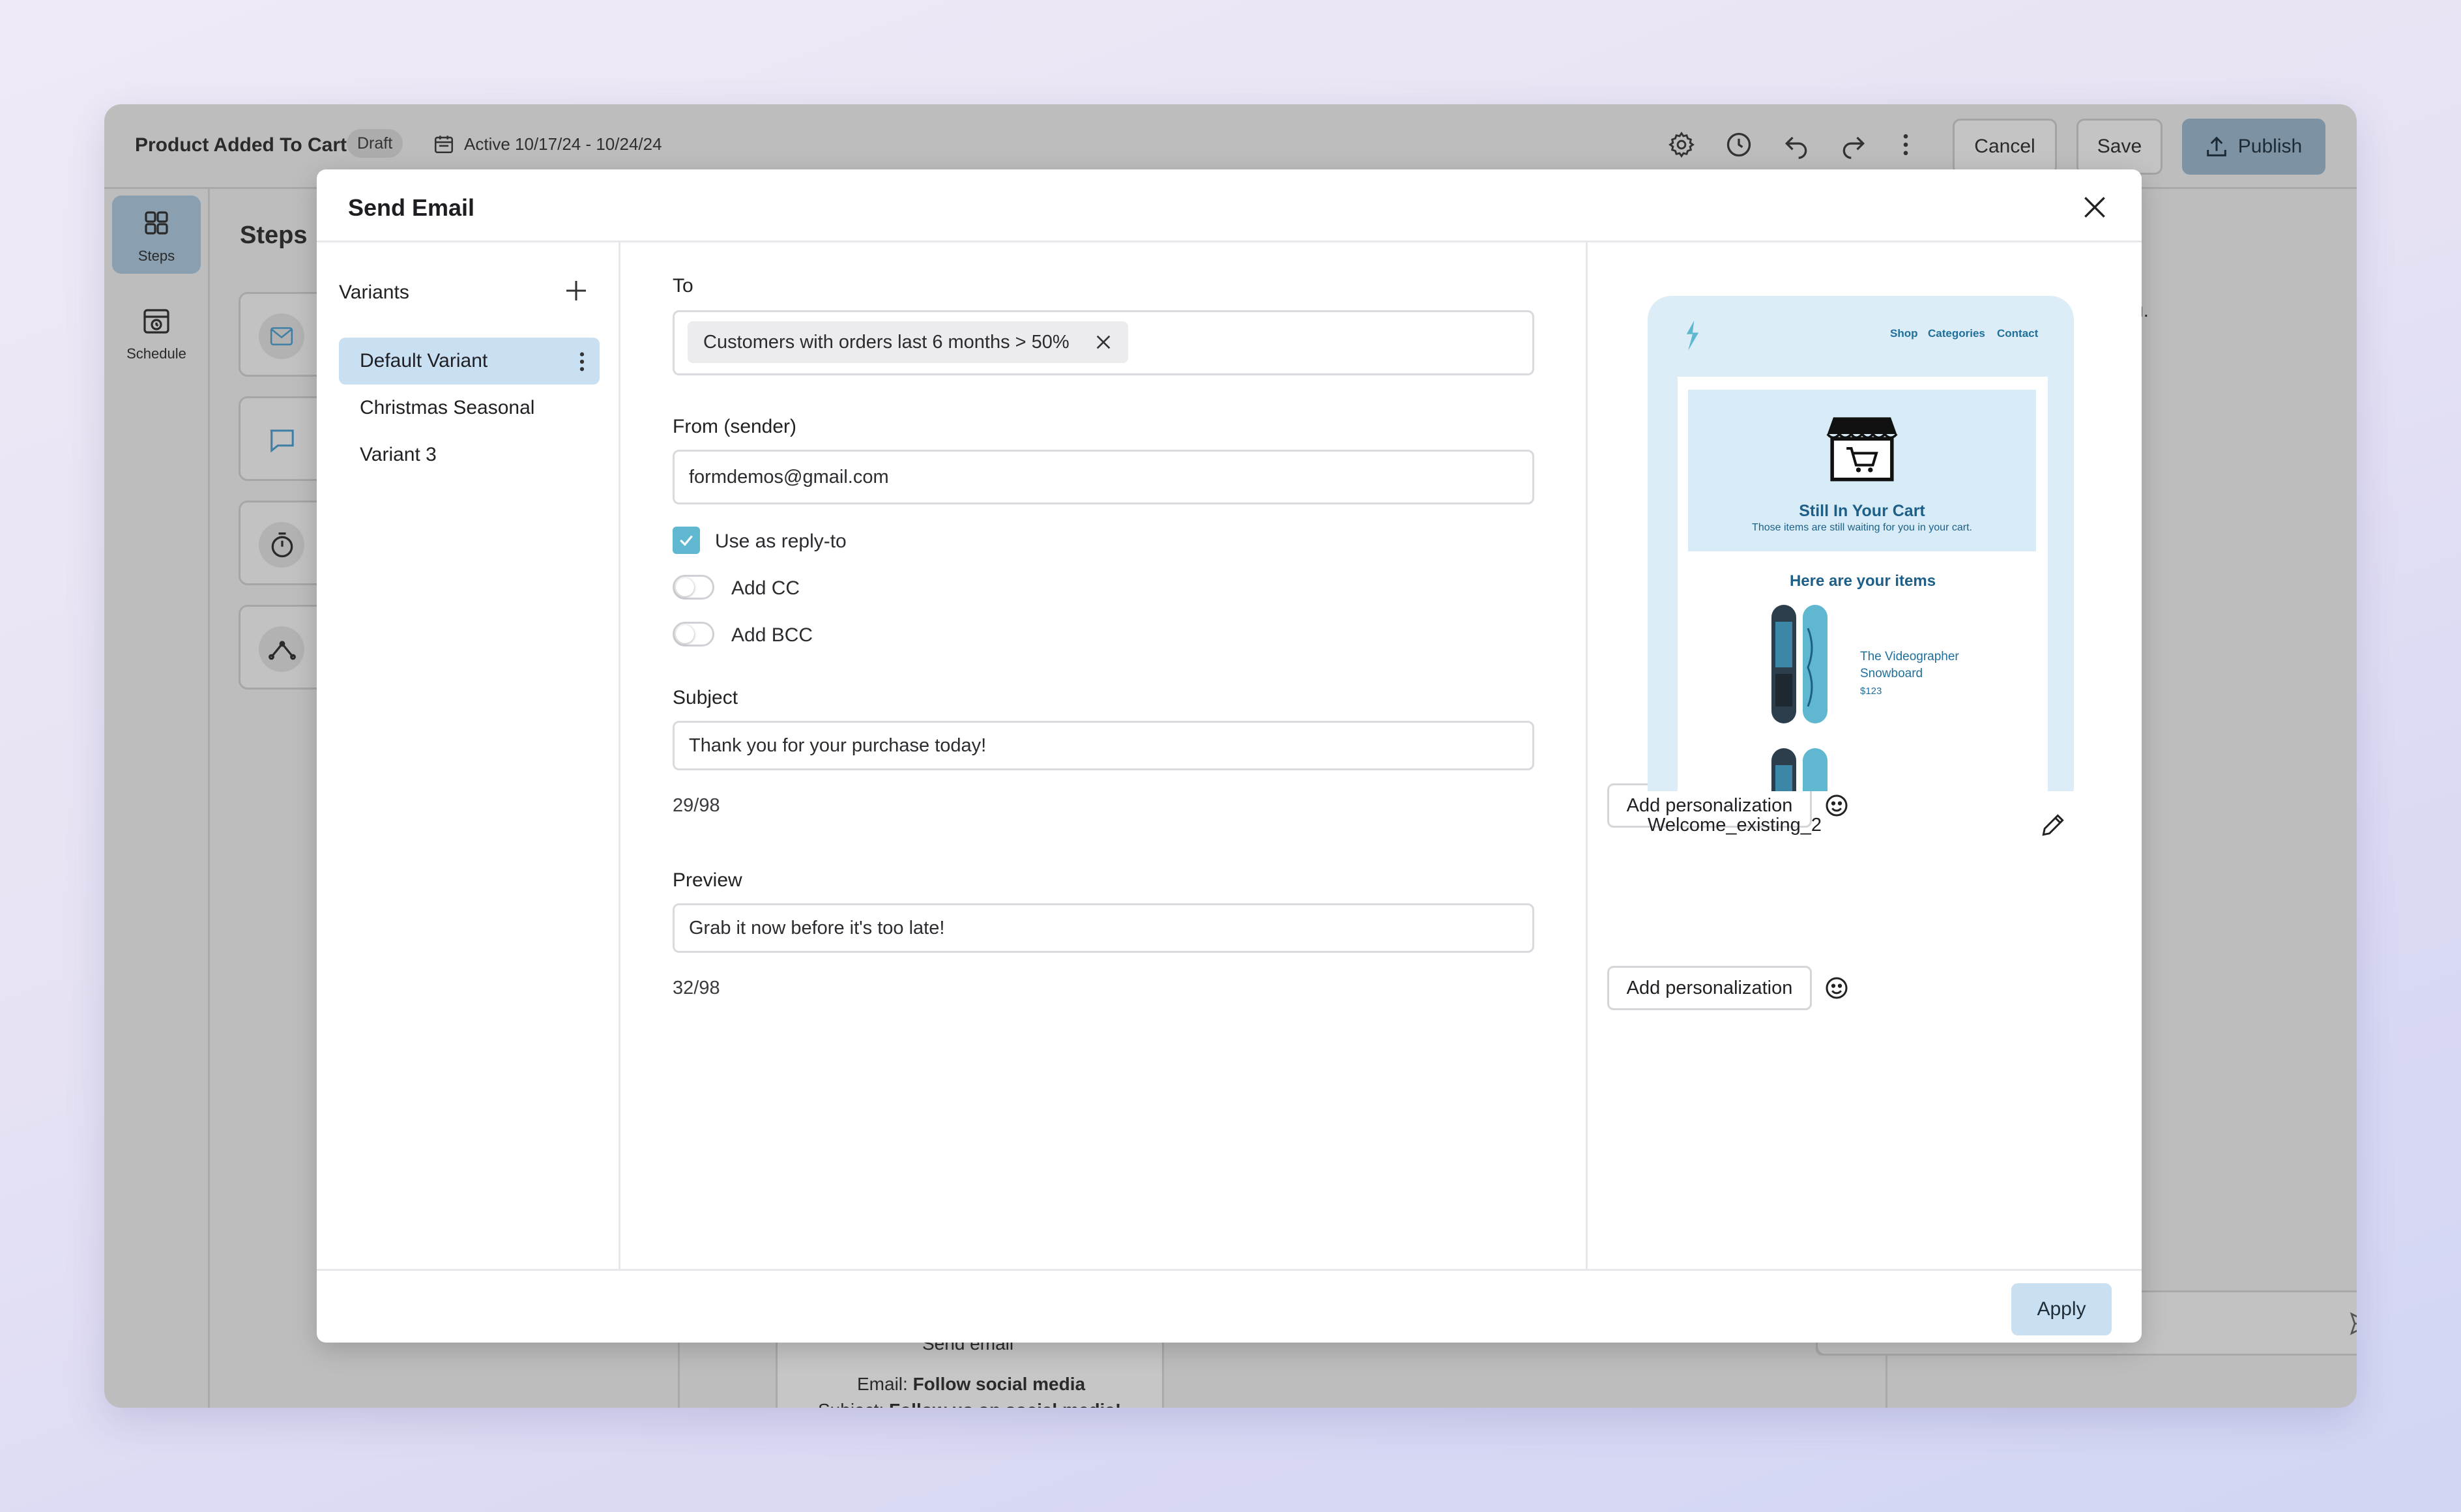 The height and width of the screenshot is (1512, 2461). Describe the element at coordinates (1871, 691) in the screenshot. I see `preview-product-price: $123` at that location.